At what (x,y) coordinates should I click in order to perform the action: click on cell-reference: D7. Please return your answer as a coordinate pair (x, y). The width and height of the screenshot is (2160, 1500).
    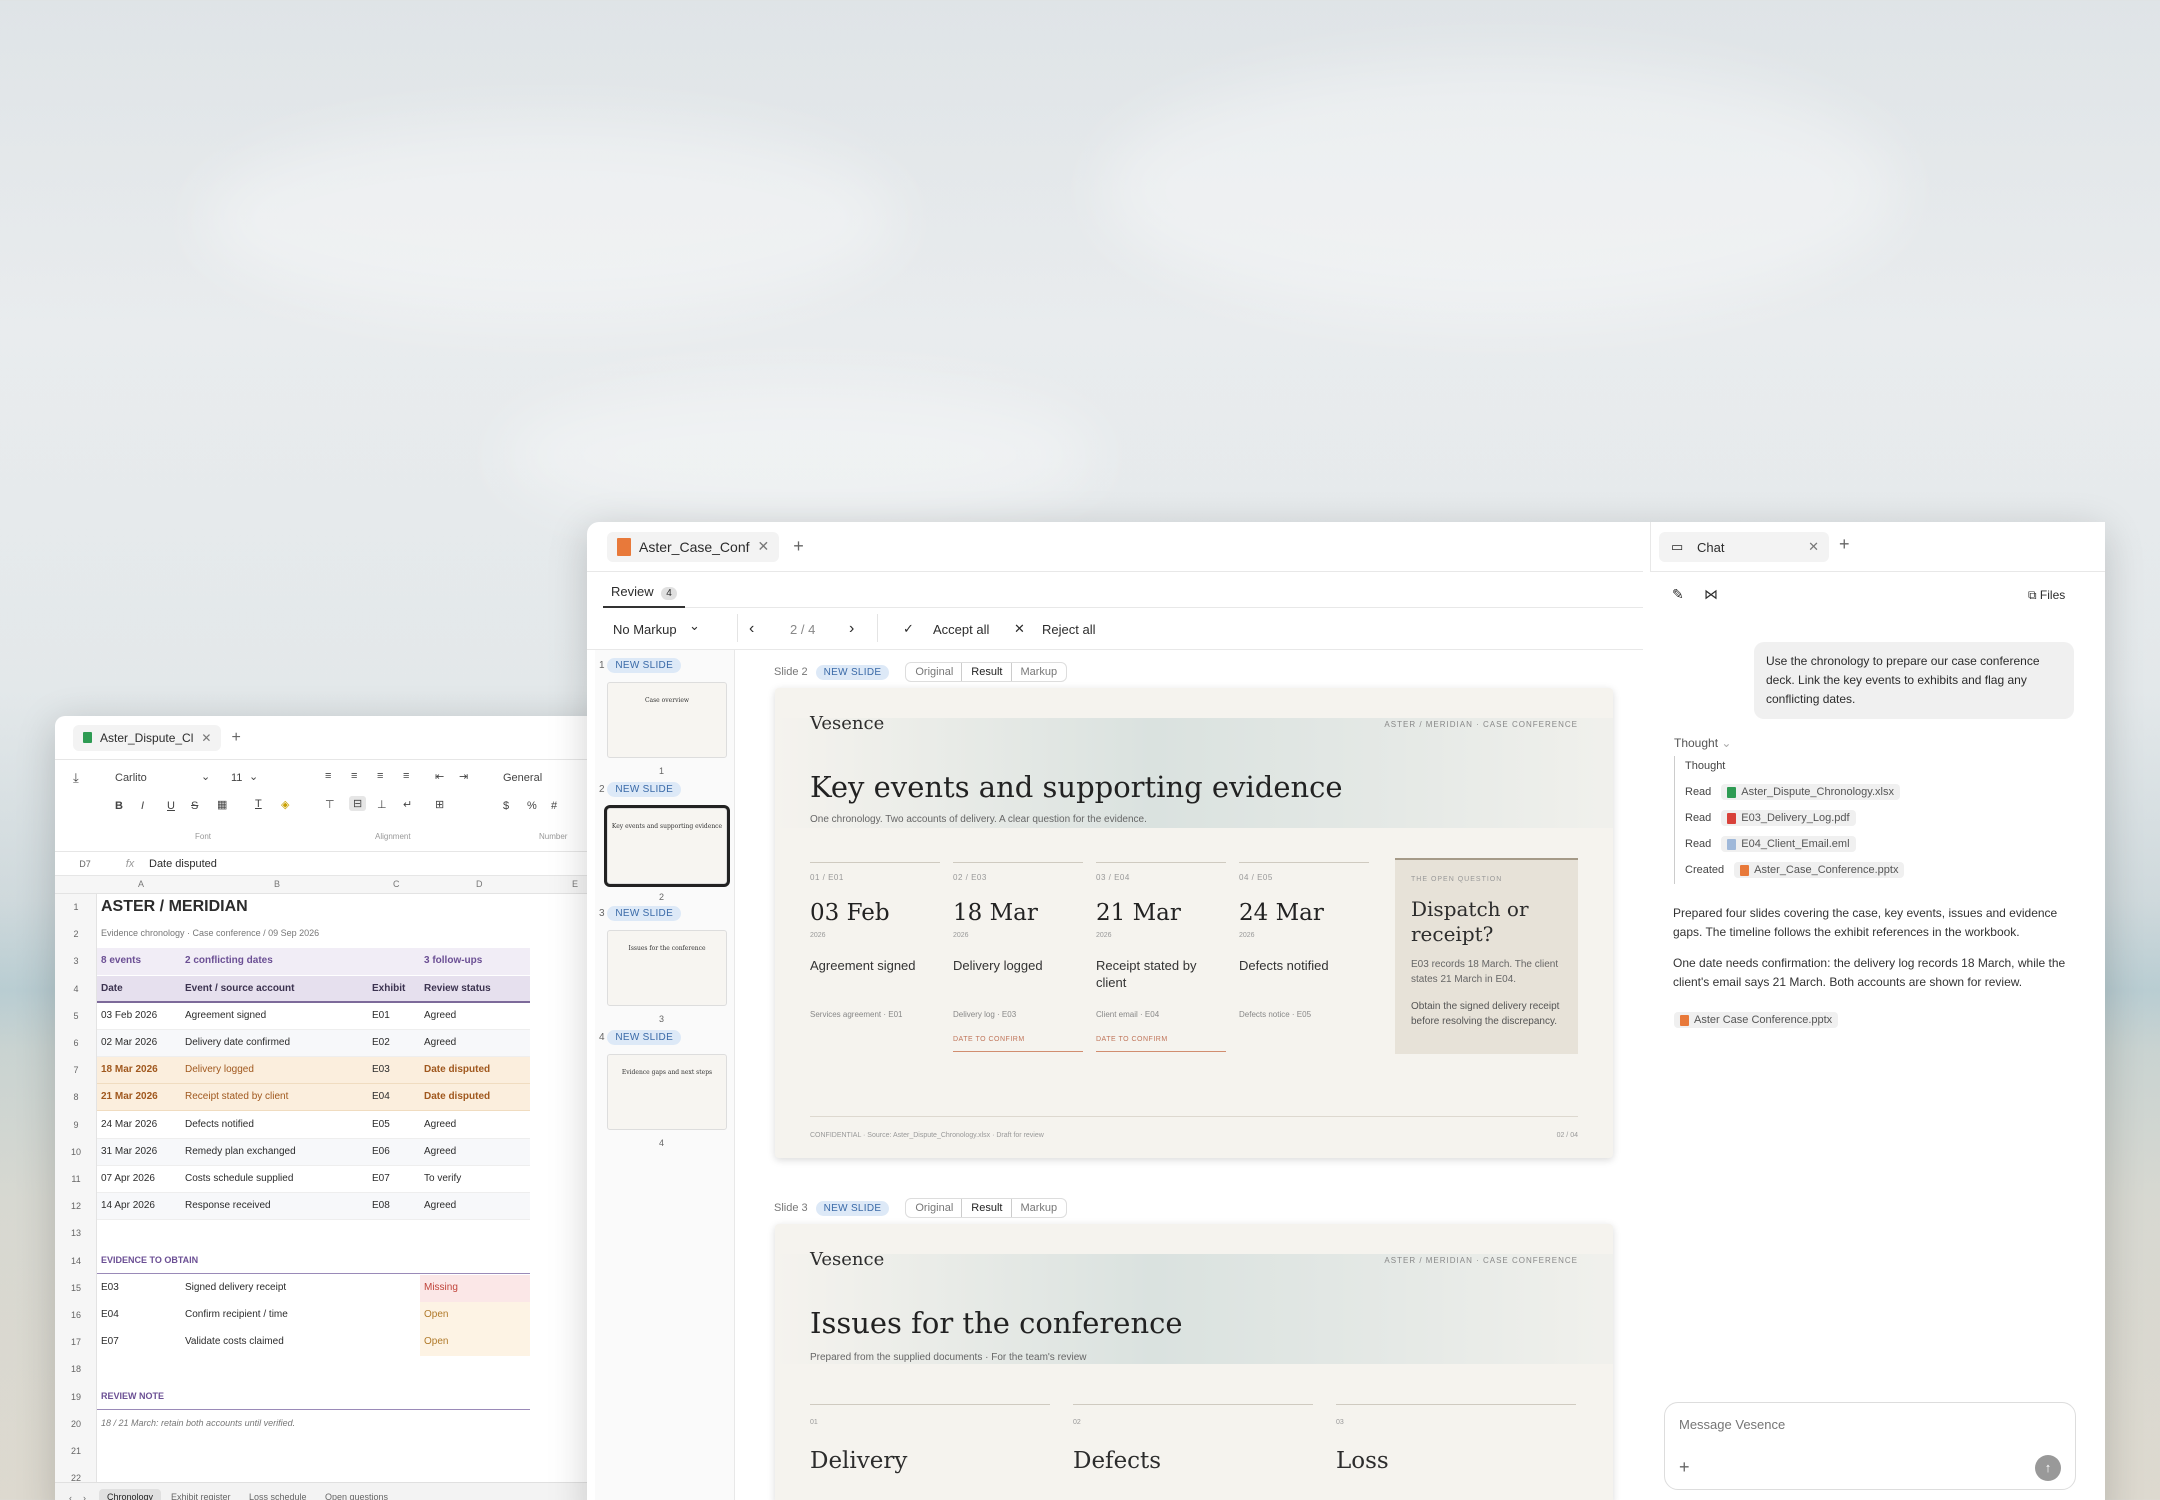
    Looking at the image, I should click on (85, 864).